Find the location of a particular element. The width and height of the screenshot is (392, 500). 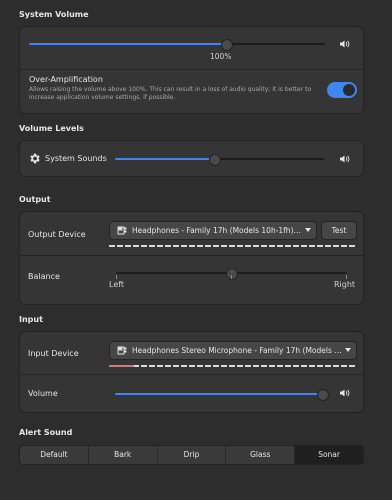

alert-sound-title: Alert Sound is located at coordinates (46, 432).